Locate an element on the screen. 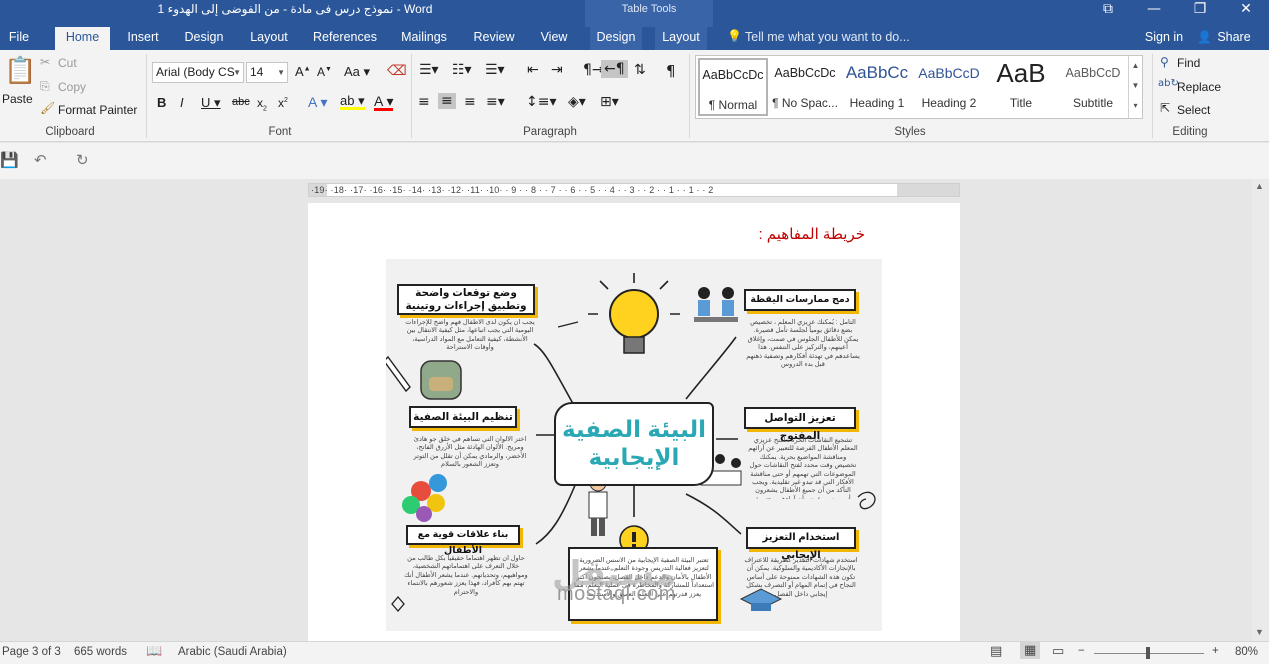 This screenshot has height=664, width=1269. shading-icon: ◈▾ is located at coordinates (577, 102).